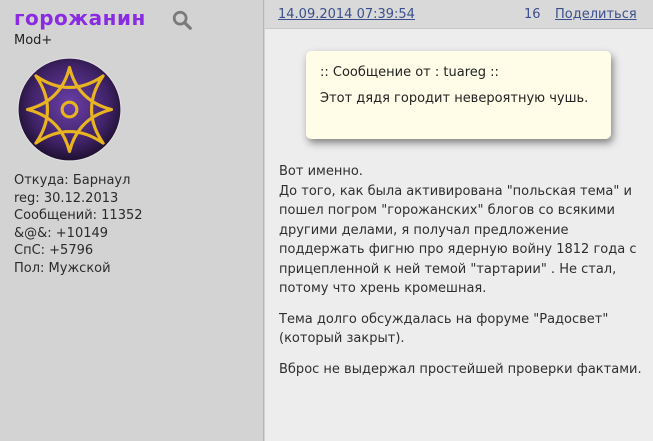 The width and height of the screenshot is (653, 441). What do you see at coordinates (62, 268) in the screenshot?
I see `user-gender: Пол: Мужской` at bounding box center [62, 268].